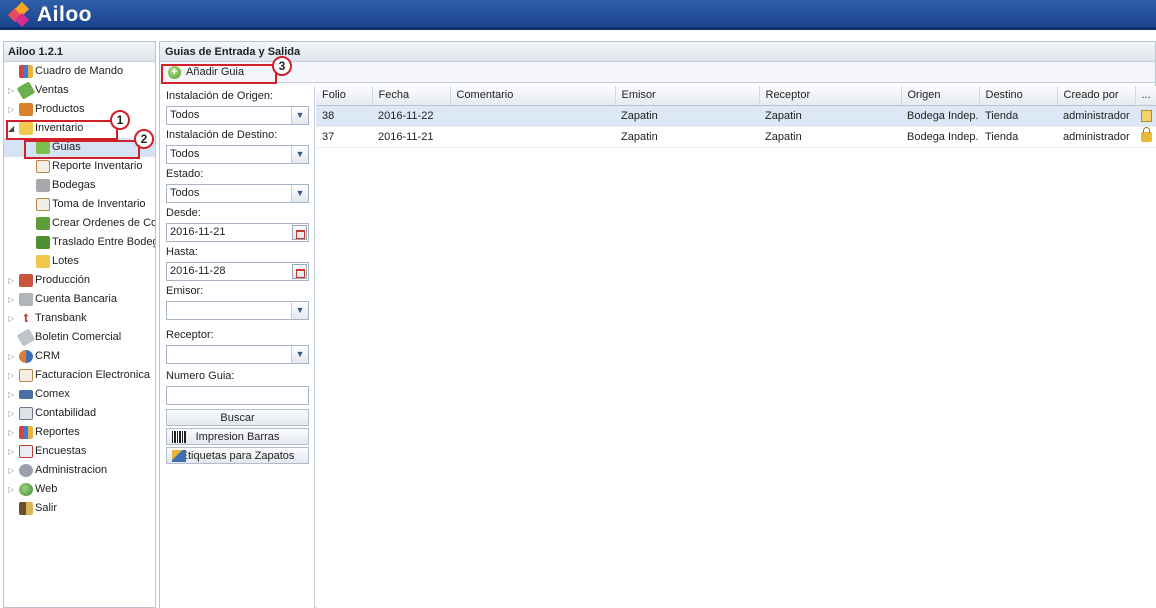  Describe the element at coordinates (185, 291) in the screenshot. I see `emisor-label: Emisor:` at that location.